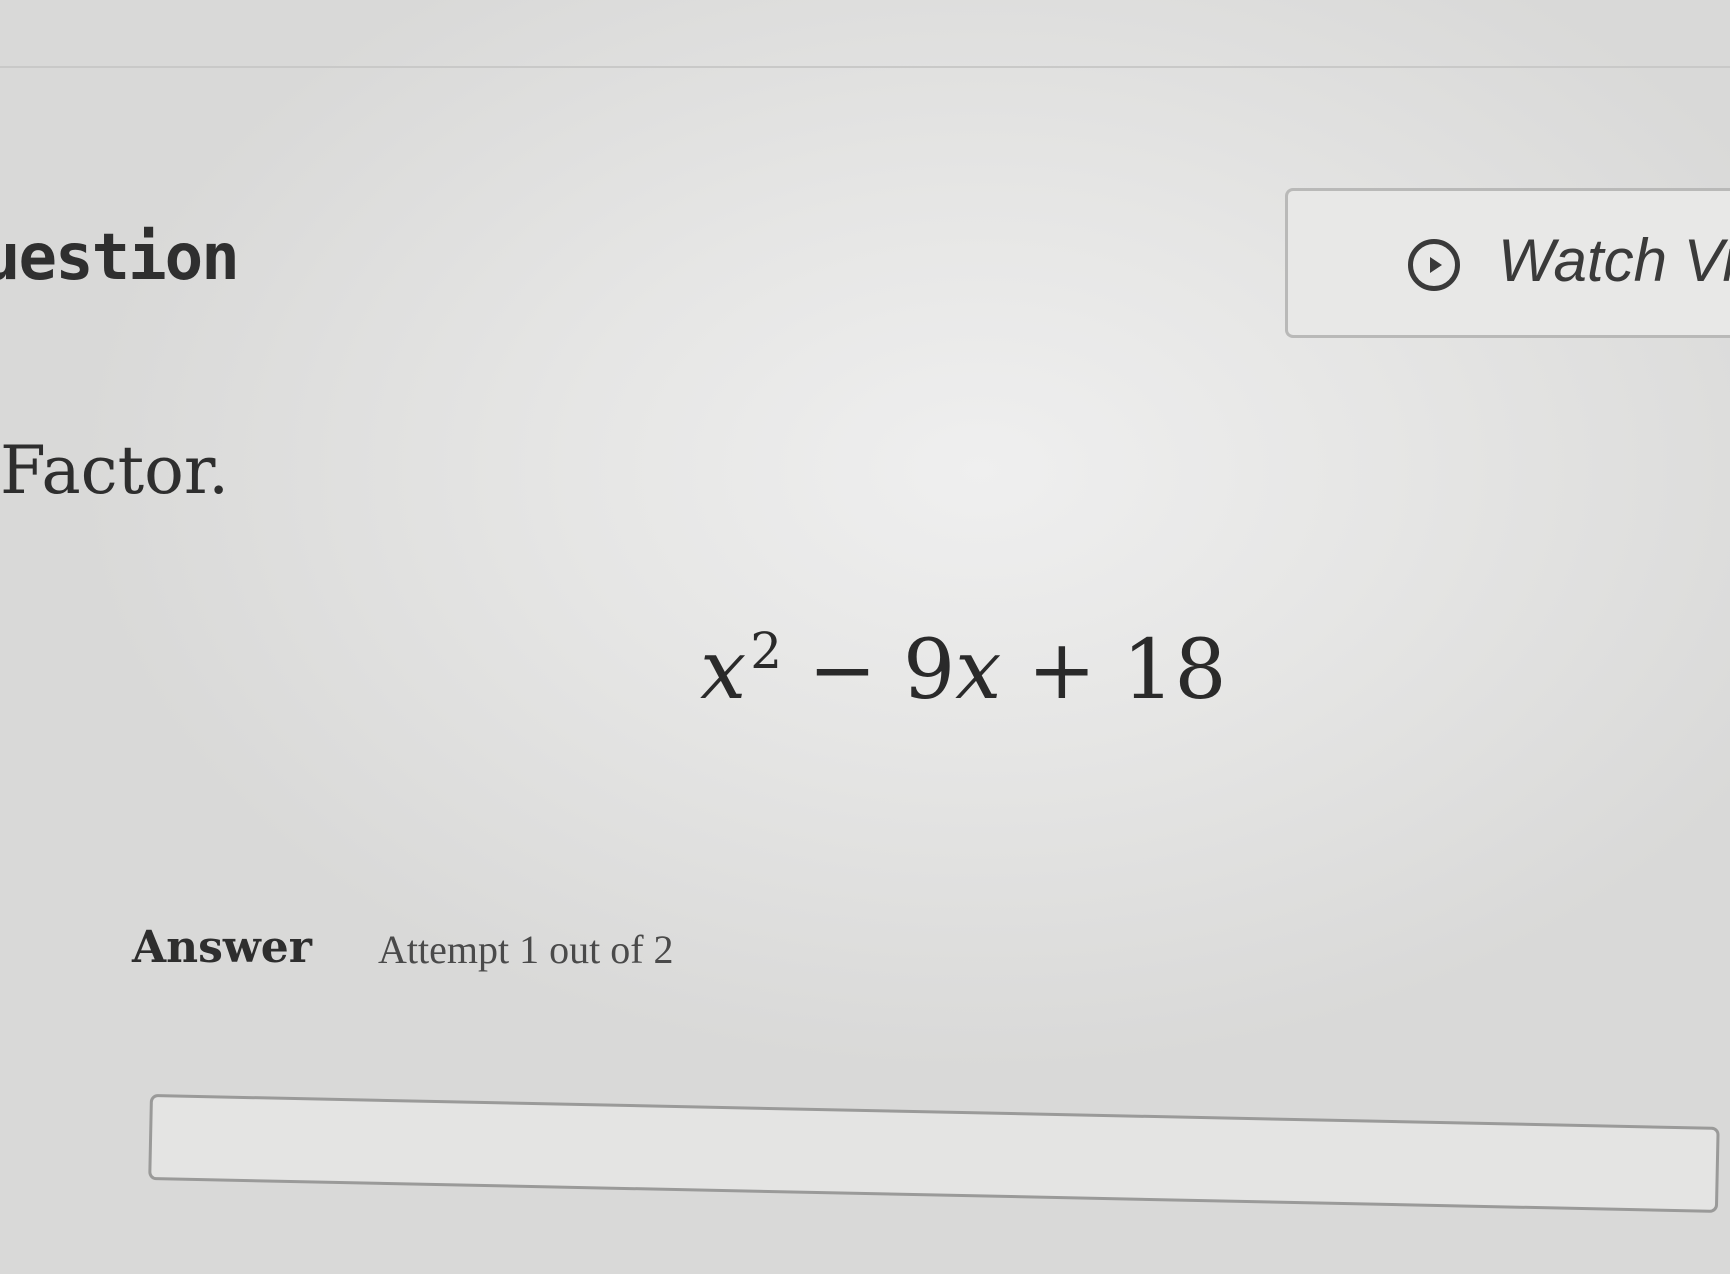 The image size is (1730, 1274). I want to click on question-prompt: Factor., so click(115, 470).